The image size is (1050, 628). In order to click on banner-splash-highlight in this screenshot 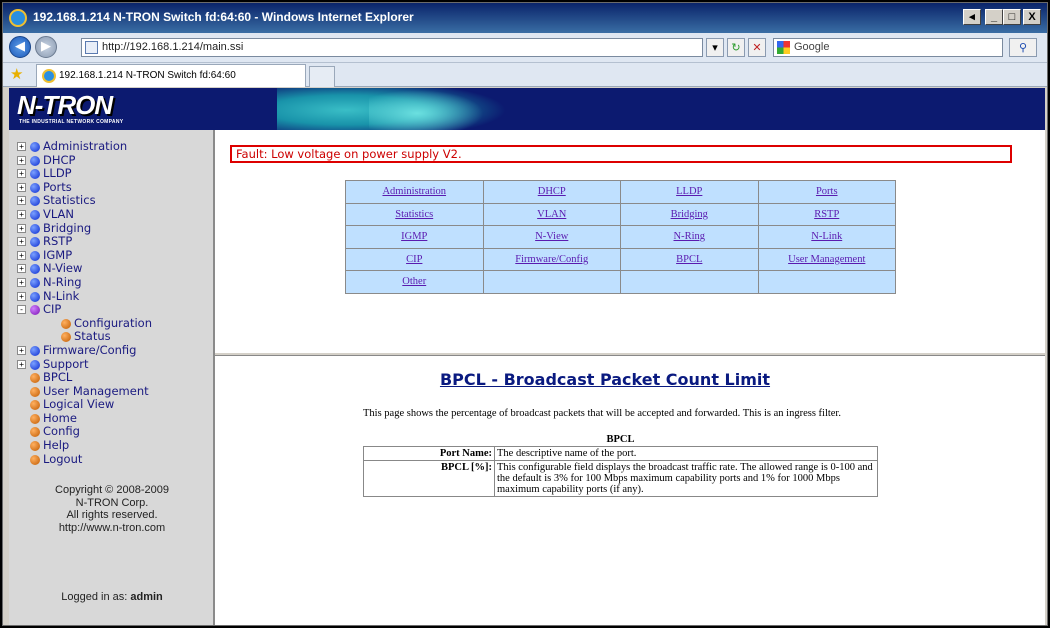, I will do `click(429, 109)`.